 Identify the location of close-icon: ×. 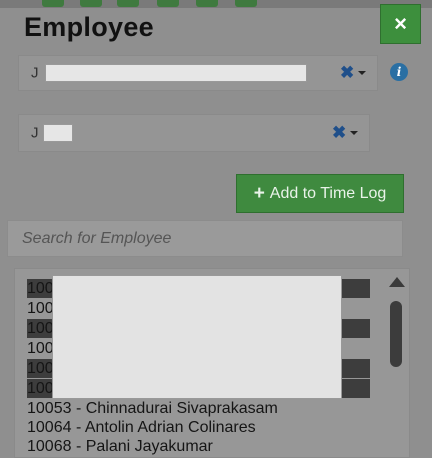
(400, 23).